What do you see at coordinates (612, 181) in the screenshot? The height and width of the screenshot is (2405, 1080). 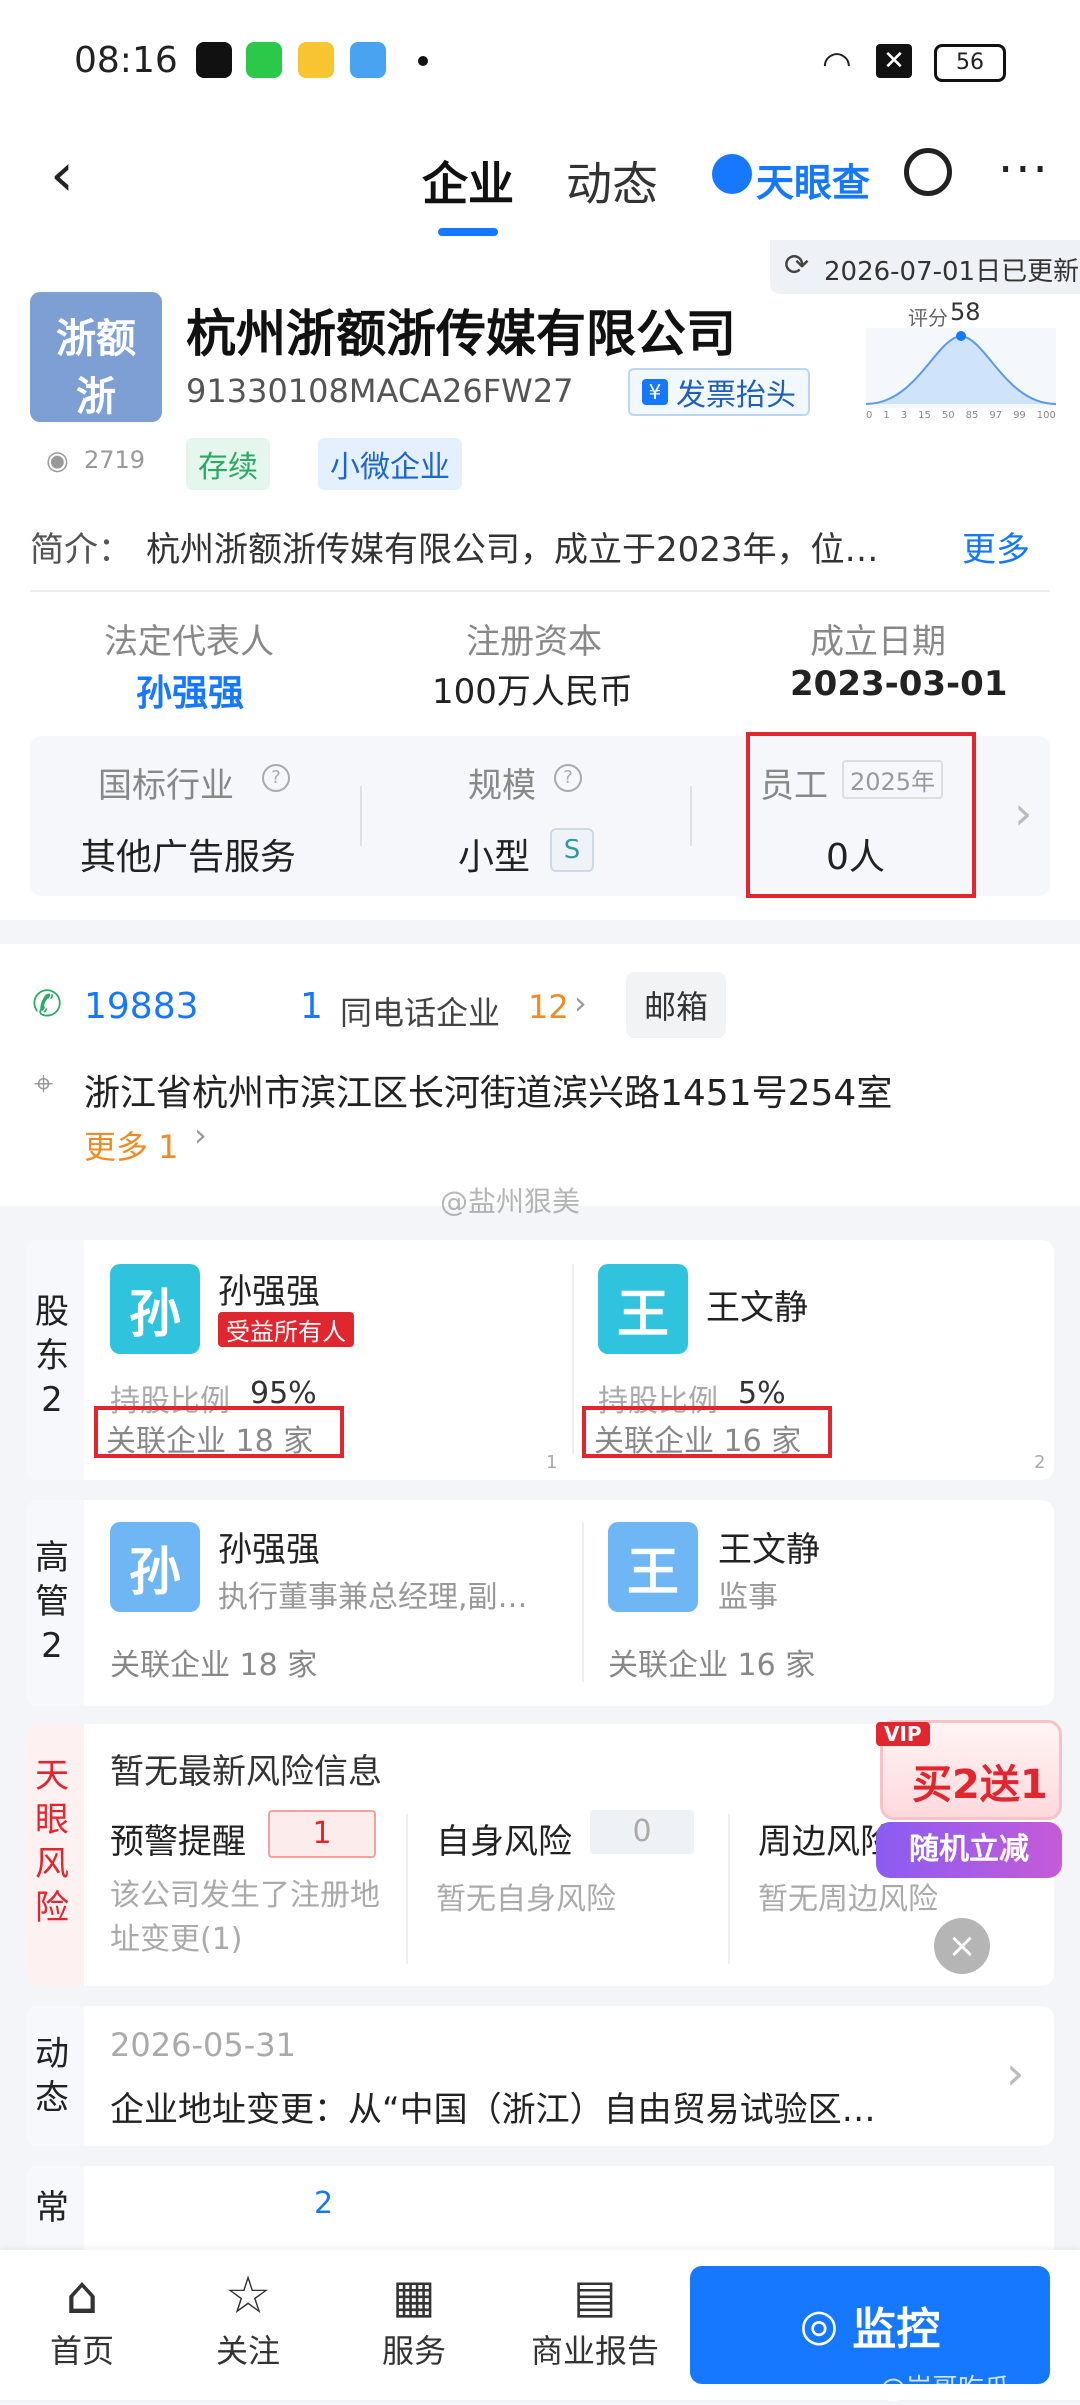 I see `tab-dynamics: 动态` at bounding box center [612, 181].